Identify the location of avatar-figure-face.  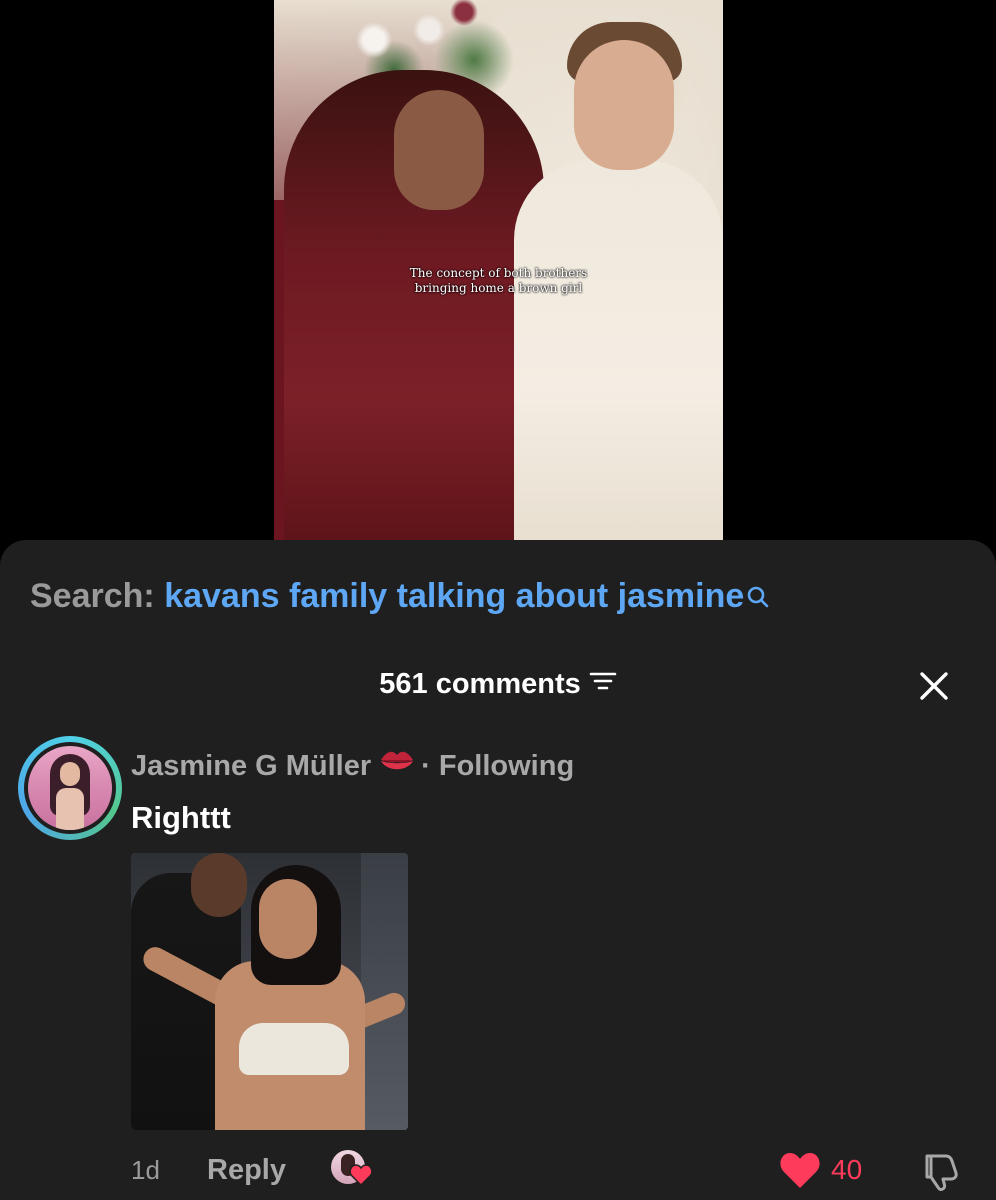
(70, 774).